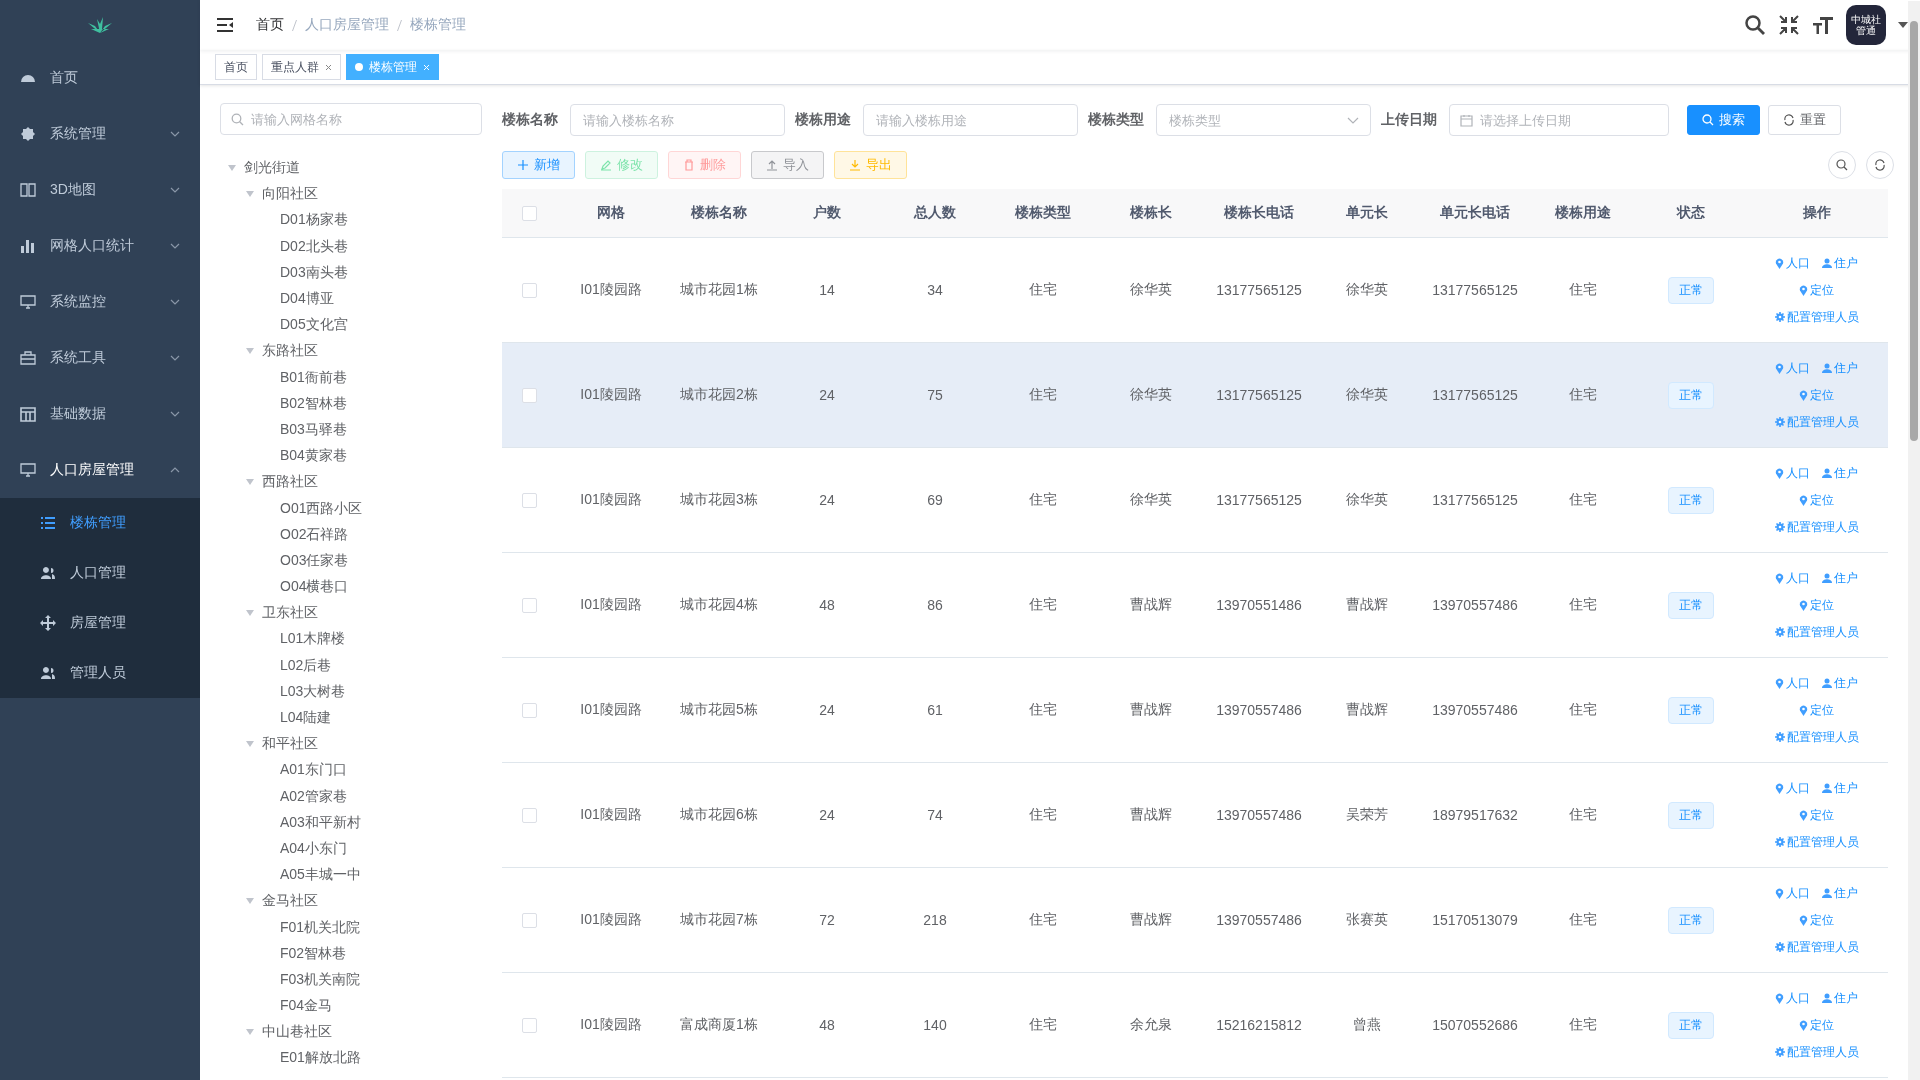 The image size is (1920, 1080). I want to click on breadcrumb-item: 首页, so click(270, 25).